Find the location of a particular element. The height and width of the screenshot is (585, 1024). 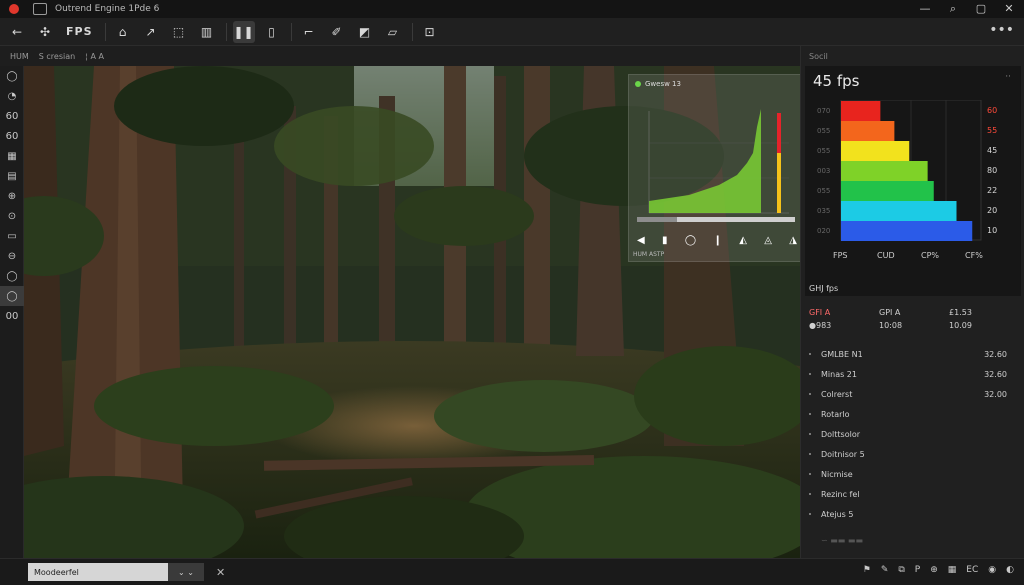

list-icon: ▤ is located at coordinates (12, 176).